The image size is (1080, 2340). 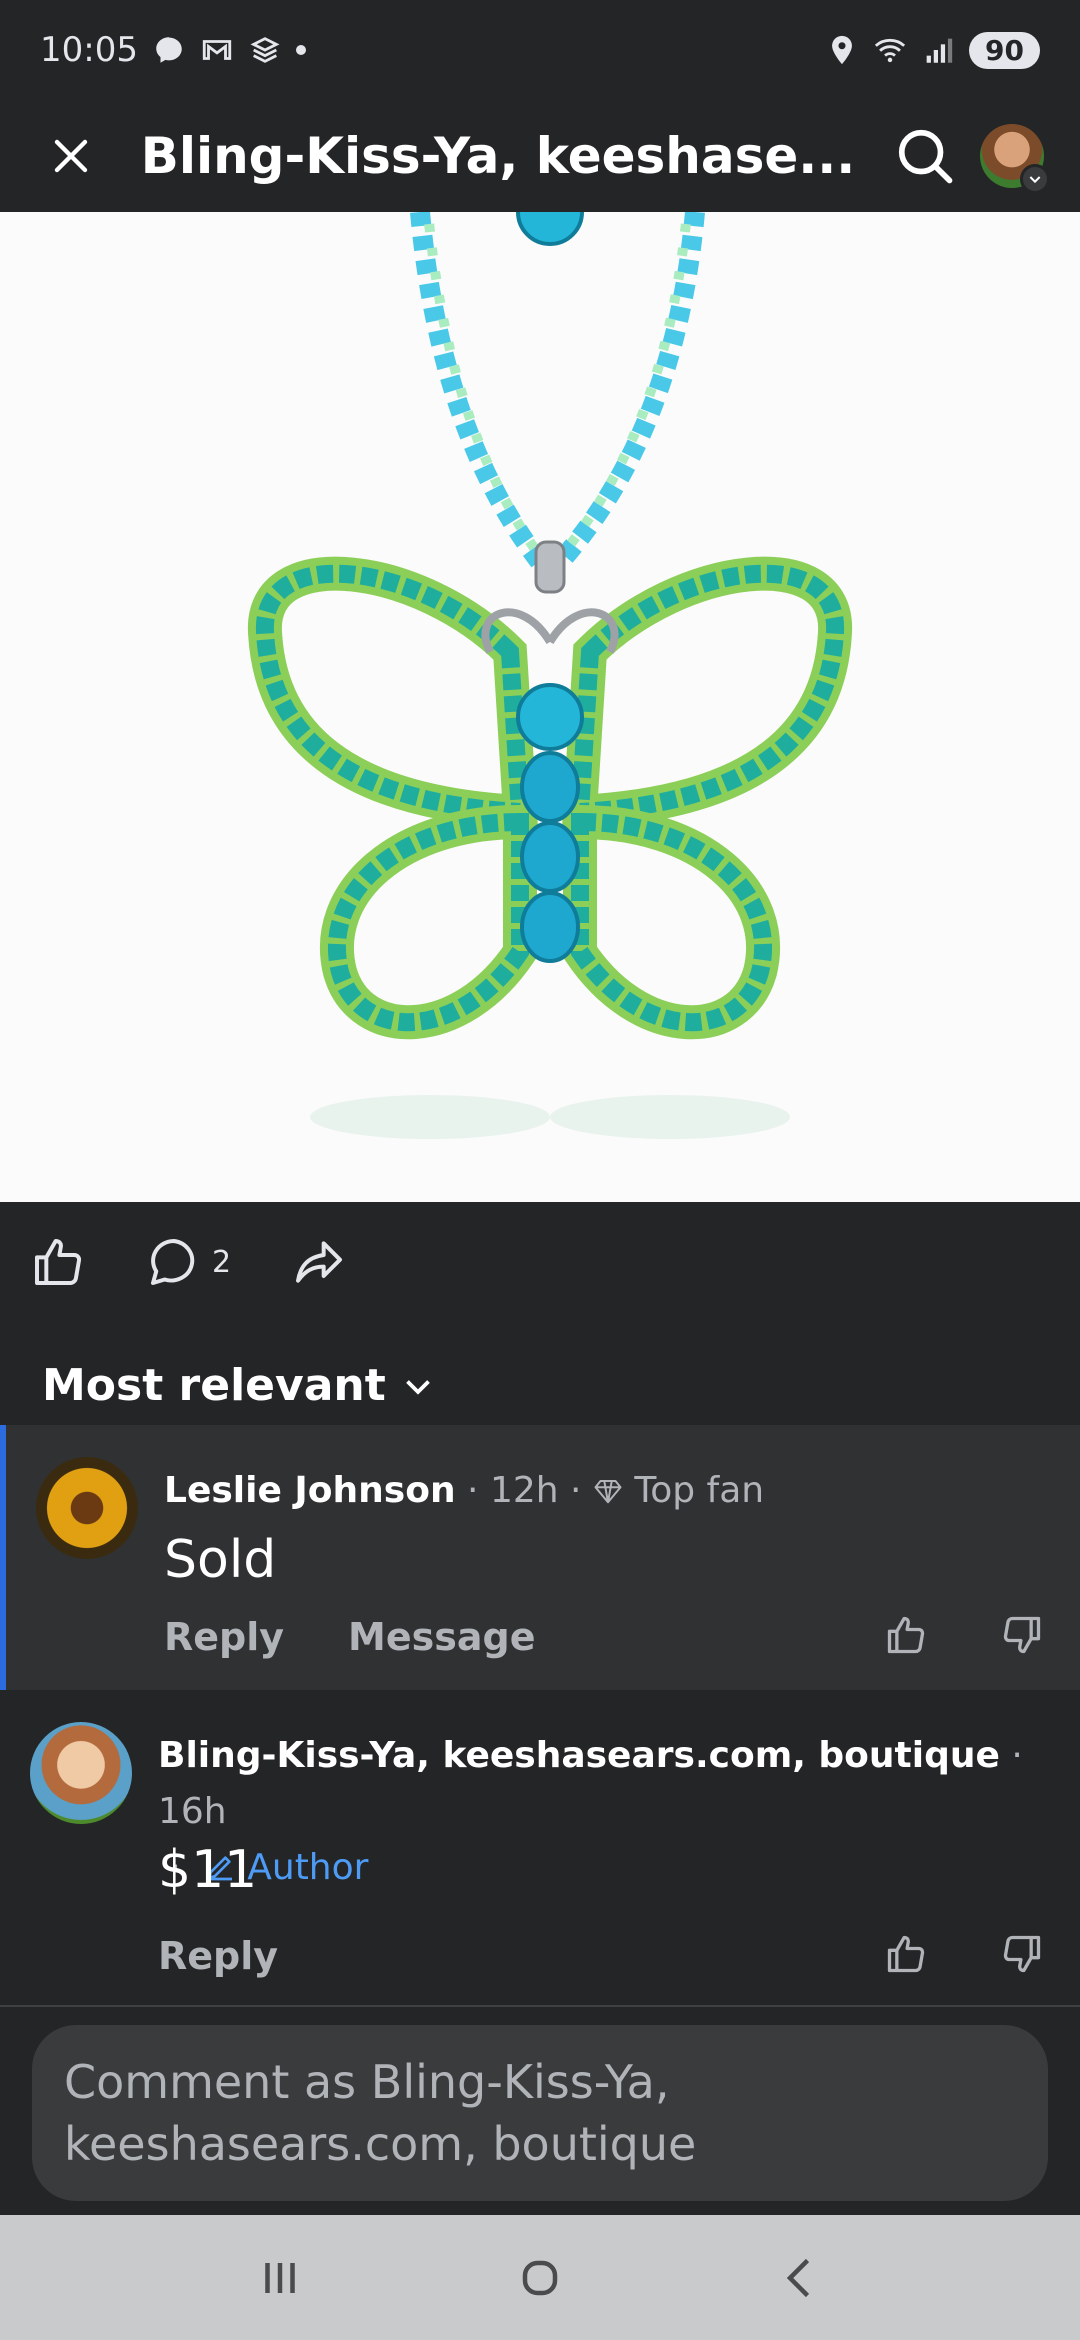 I want to click on comment-time: 16h, so click(x=192, y=1811).